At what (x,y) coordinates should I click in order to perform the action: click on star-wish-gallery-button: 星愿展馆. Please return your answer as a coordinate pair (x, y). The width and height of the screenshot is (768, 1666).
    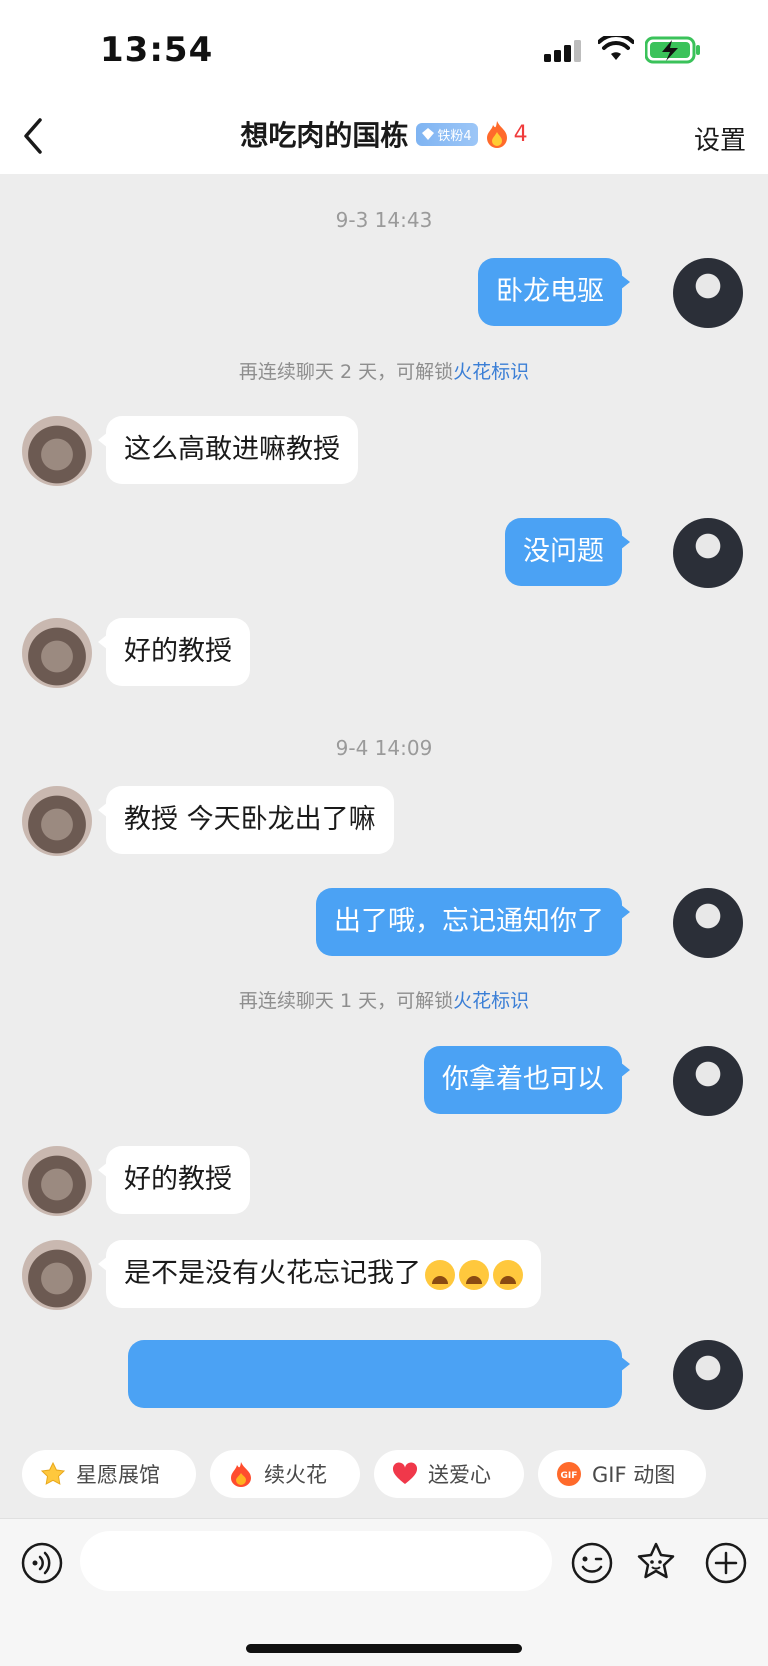
    Looking at the image, I should click on (109, 1474).